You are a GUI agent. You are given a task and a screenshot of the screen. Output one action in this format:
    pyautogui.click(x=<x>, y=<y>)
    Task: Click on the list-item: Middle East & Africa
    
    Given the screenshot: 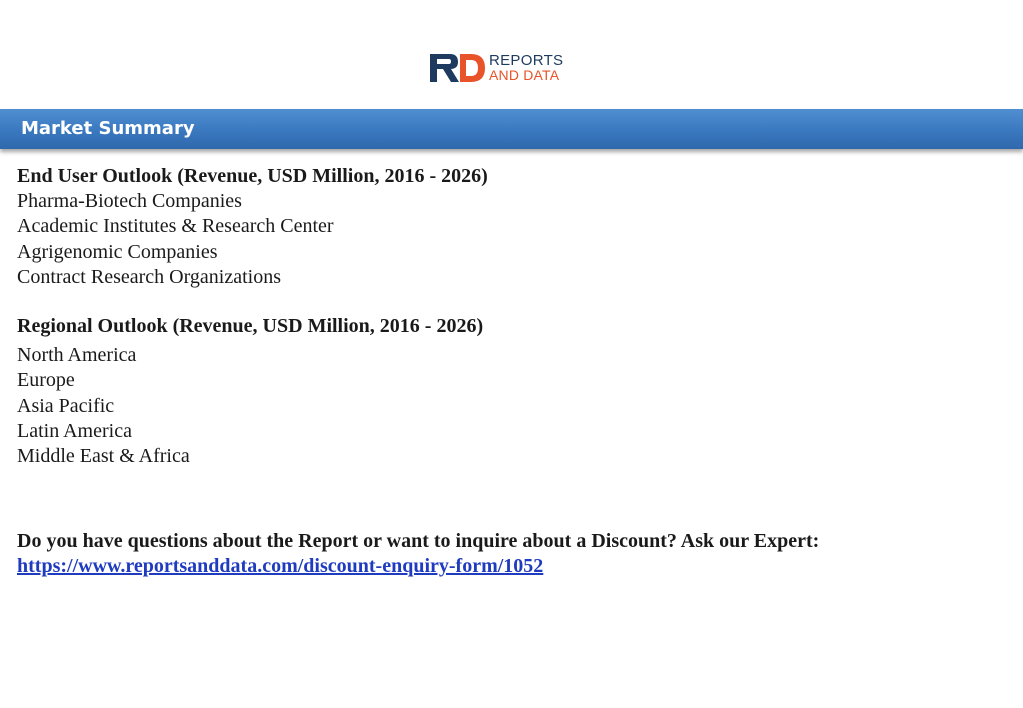 What is the action you would take?
    pyautogui.click(x=103, y=456)
    